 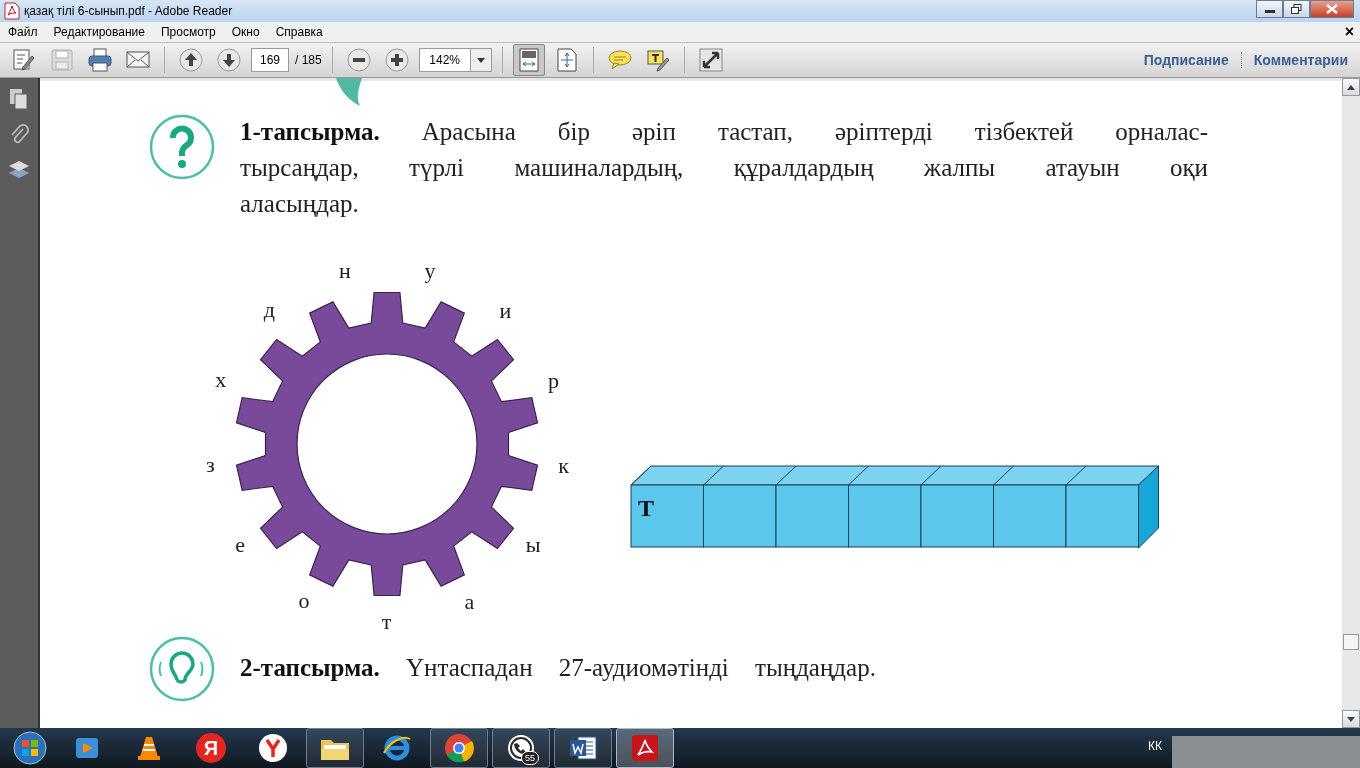 What do you see at coordinates (221, 380) in the screenshot?
I see `gear-letter: х` at bounding box center [221, 380].